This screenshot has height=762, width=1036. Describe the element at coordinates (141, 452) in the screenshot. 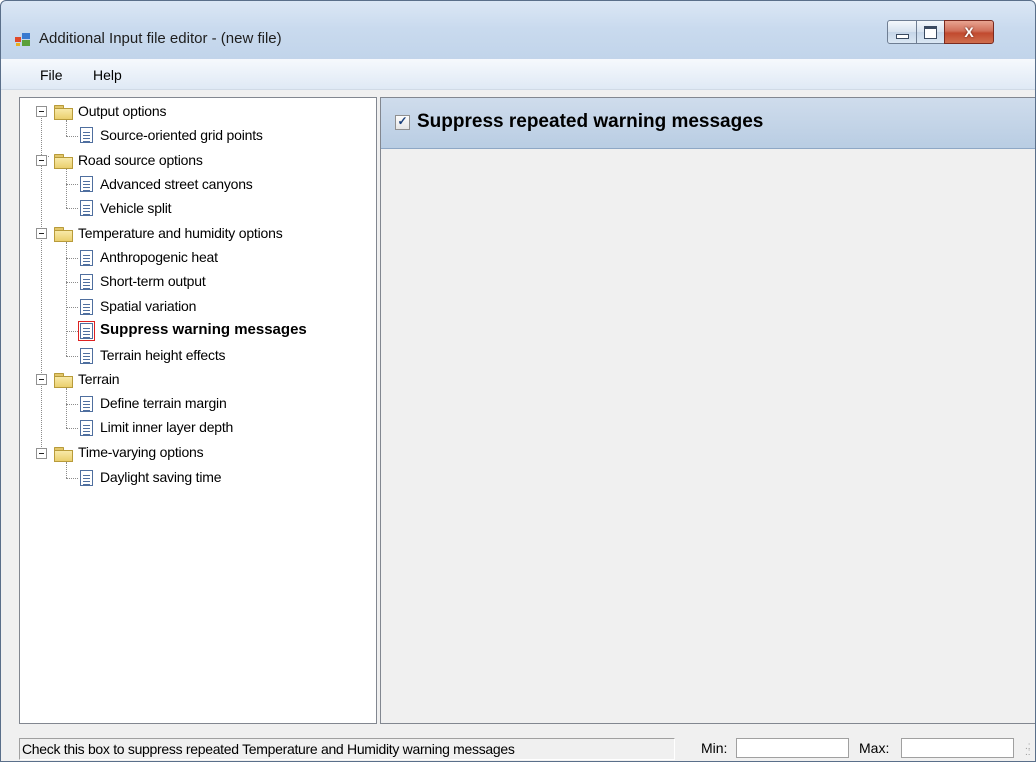

I see `tree-group-label: Time-varying options` at that location.